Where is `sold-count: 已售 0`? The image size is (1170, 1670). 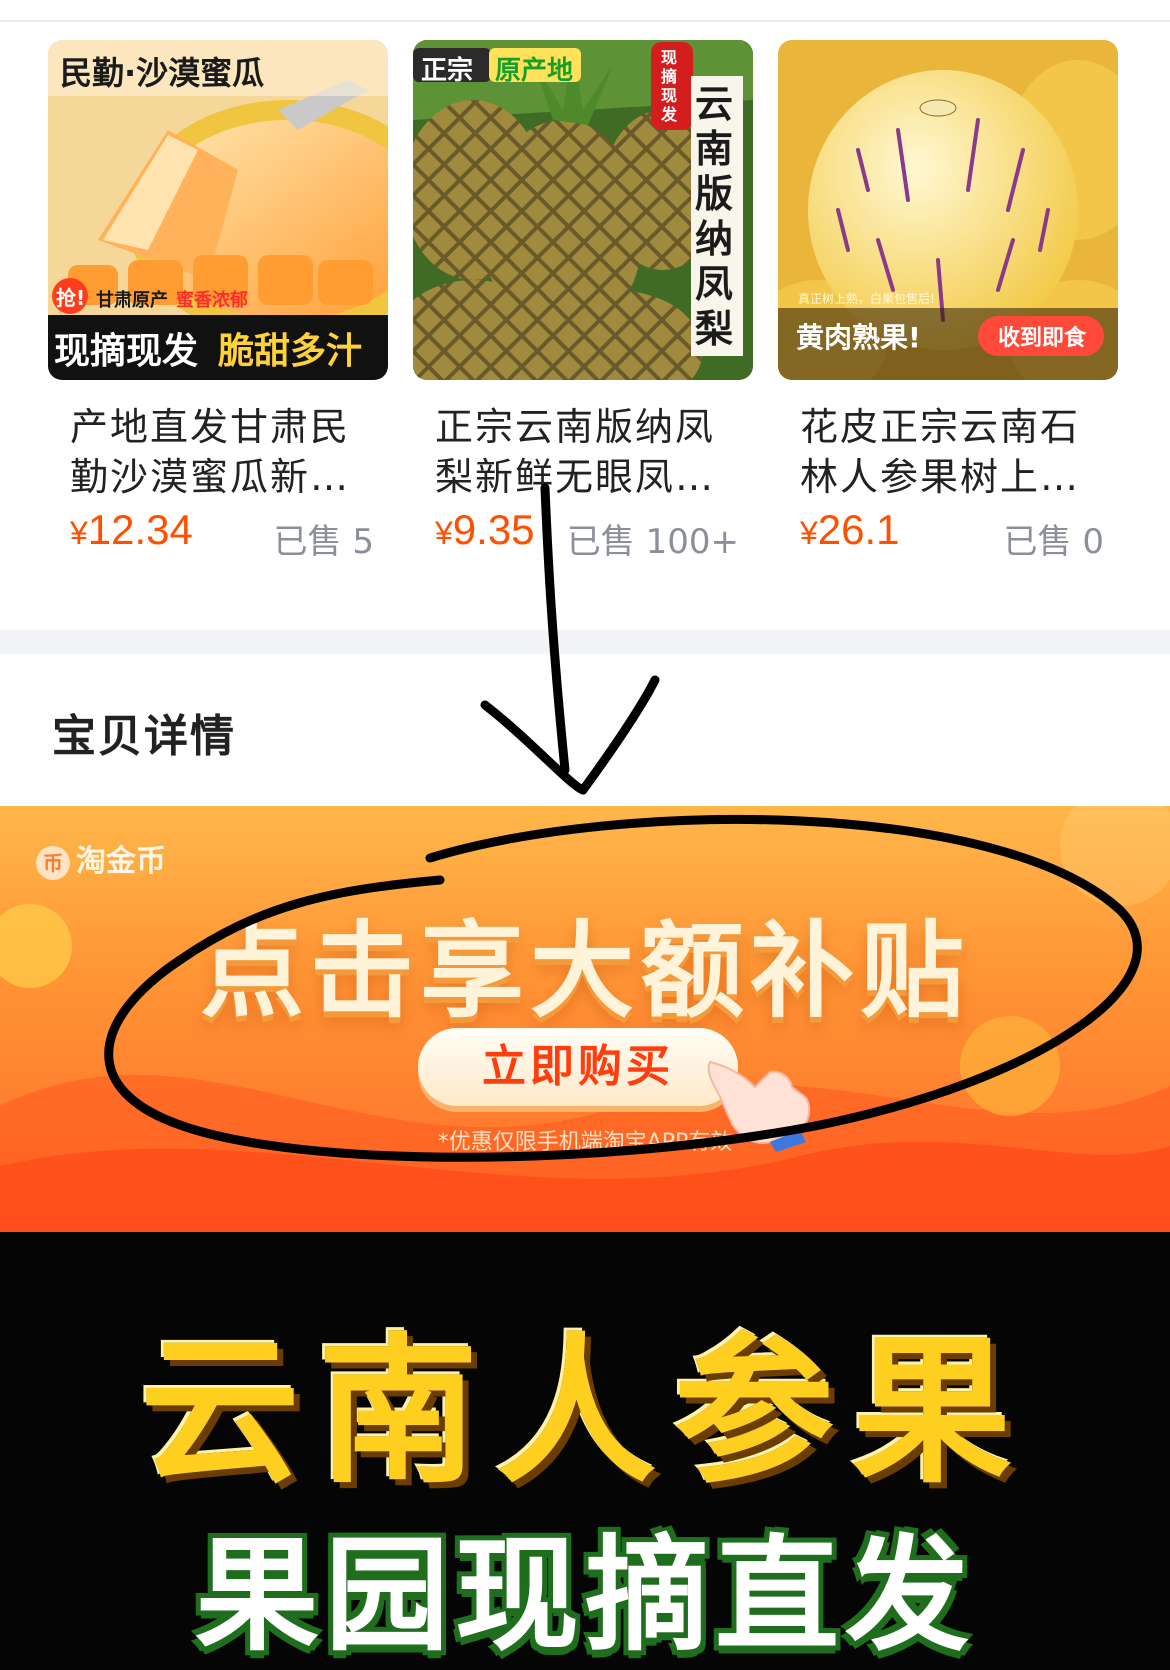 sold-count: 已售 0 is located at coordinates (1053, 542).